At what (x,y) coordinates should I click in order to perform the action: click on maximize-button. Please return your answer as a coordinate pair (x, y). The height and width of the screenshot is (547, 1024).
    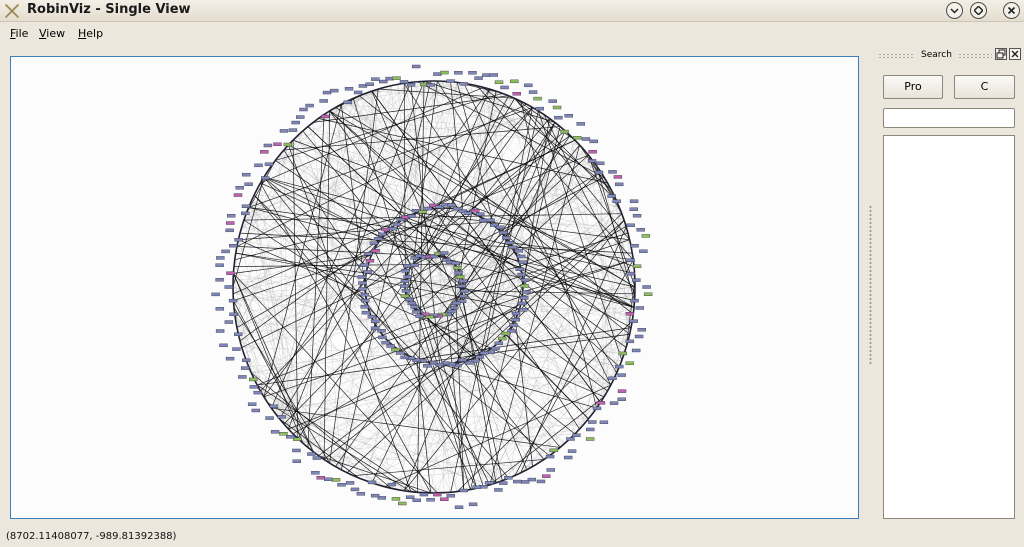
    Looking at the image, I should click on (978, 10).